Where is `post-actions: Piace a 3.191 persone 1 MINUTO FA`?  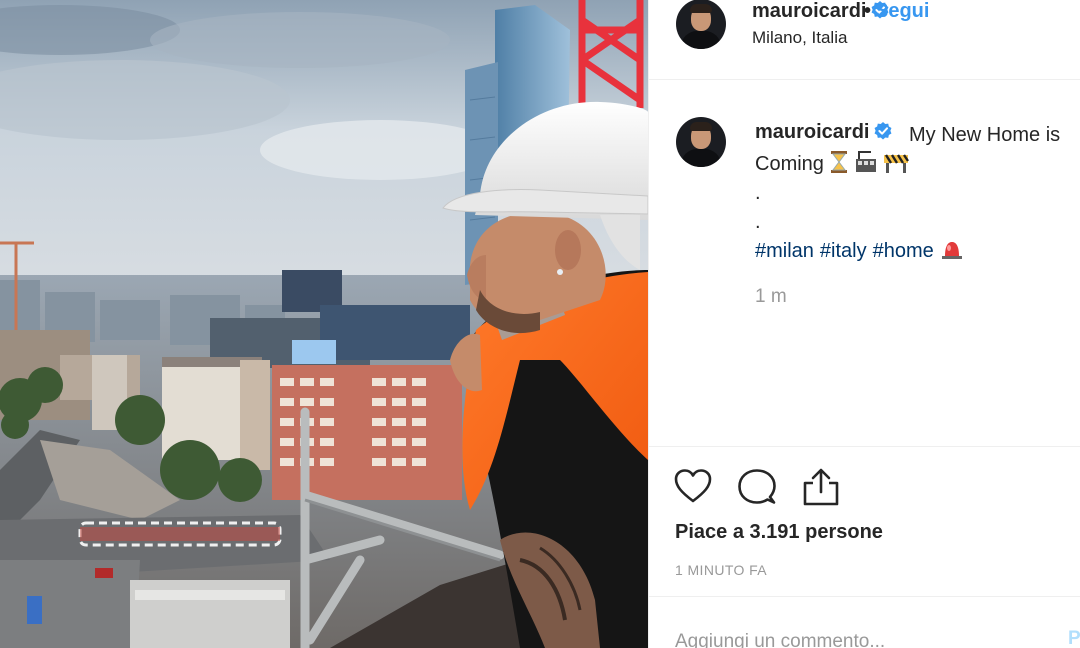
post-actions: Piace a 3.191 persone 1 MINUTO FA is located at coordinates (864, 522).